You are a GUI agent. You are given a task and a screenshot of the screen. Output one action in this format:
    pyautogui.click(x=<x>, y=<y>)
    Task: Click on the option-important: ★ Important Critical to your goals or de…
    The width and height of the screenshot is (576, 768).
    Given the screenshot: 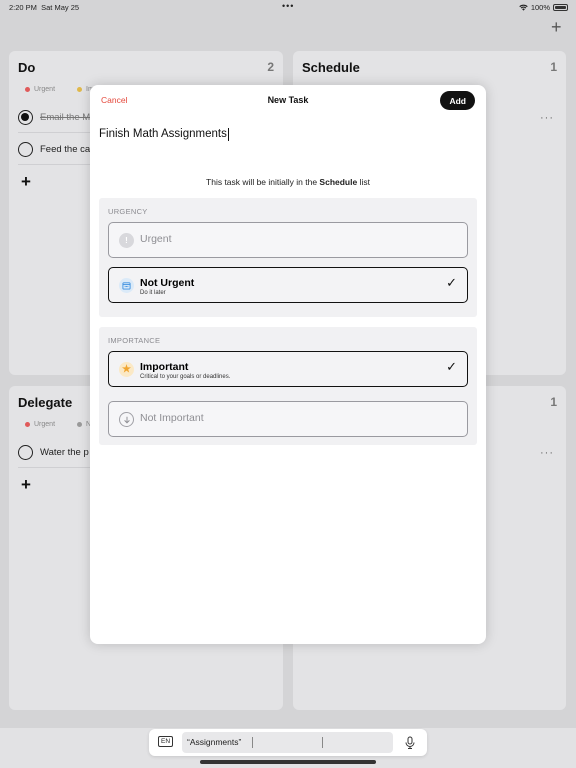 What is the action you would take?
    pyautogui.click(x=288, y=369)
    